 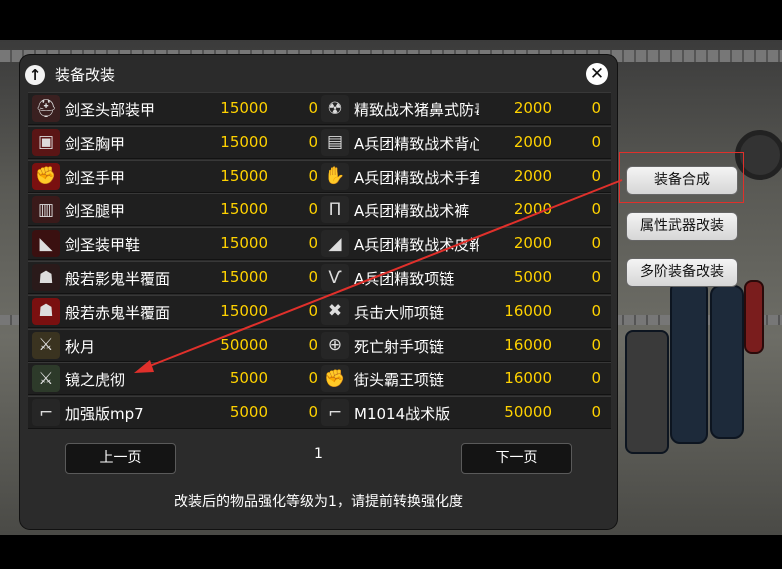 What do you see at coordinates (174, 311) in the screenshot?
I see `item-row: ☗ 般若赤鬼半覆面 15000 0` at bounding box center [174, 311].